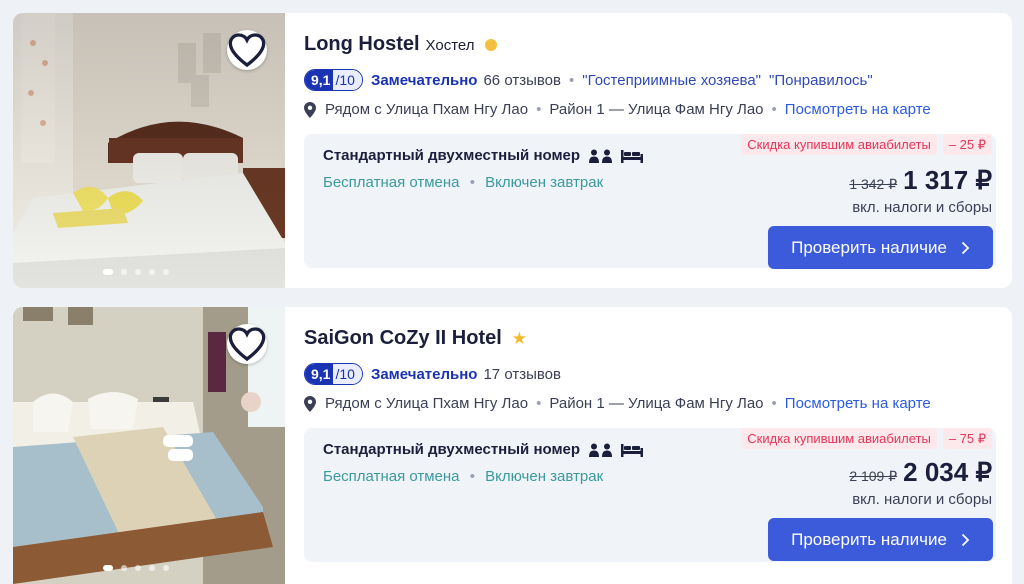  What do you see at coordinates (873, 184) in the screenshot?
I see `old-price: 1 342 ₽` at bounding box center [873, 184].